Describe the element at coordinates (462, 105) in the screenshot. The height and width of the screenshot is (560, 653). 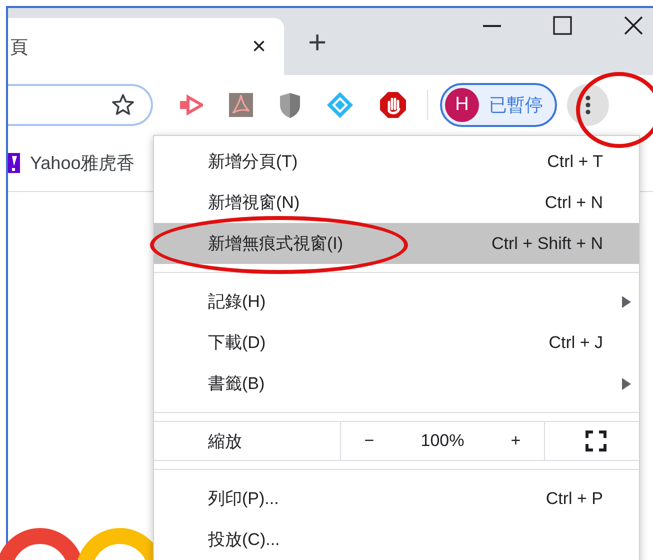
I see `avatar-initial: H` at that location.